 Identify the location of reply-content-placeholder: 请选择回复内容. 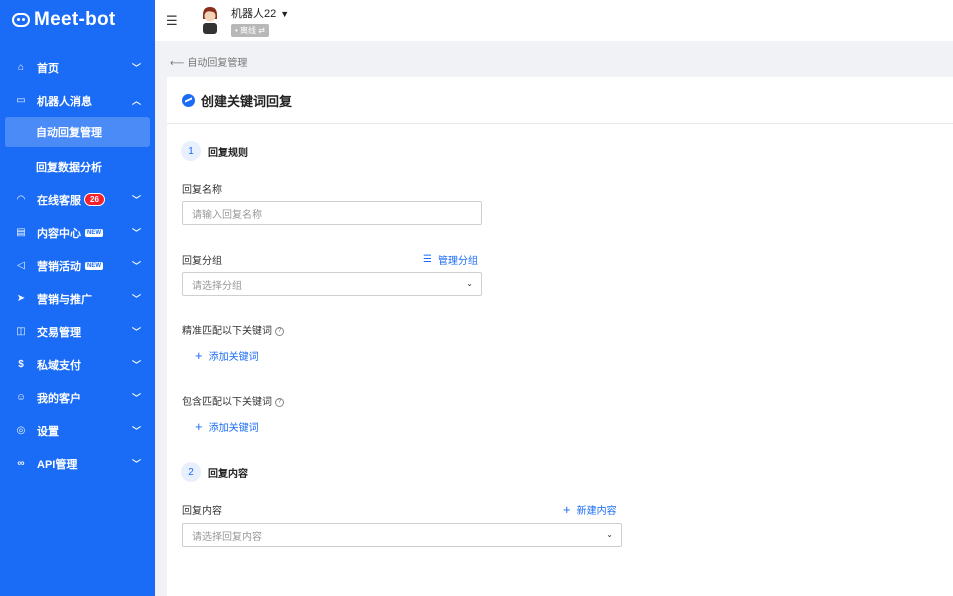
(227, 537).